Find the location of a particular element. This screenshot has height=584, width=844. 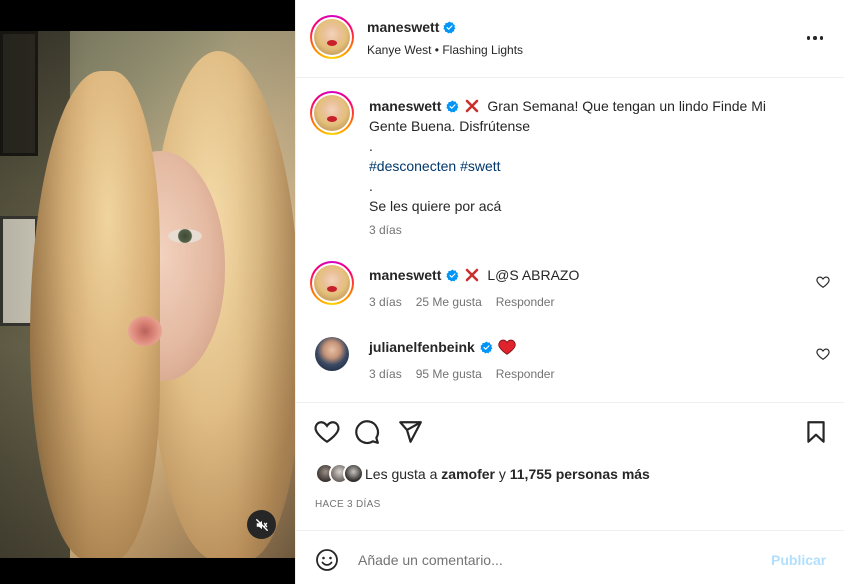

post-header: maneswett Kanye West • Flashing Lights is located at coordinates (570, 39).